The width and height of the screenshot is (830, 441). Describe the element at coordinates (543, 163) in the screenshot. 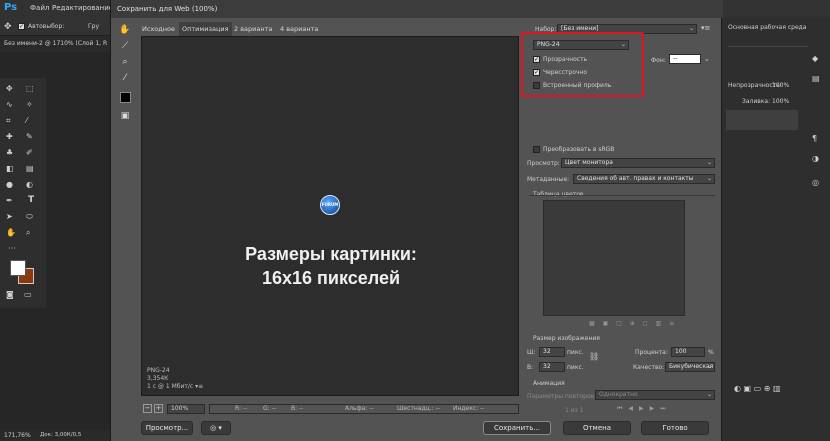

I see `preview-mode-label: Просмотр:` at that location.